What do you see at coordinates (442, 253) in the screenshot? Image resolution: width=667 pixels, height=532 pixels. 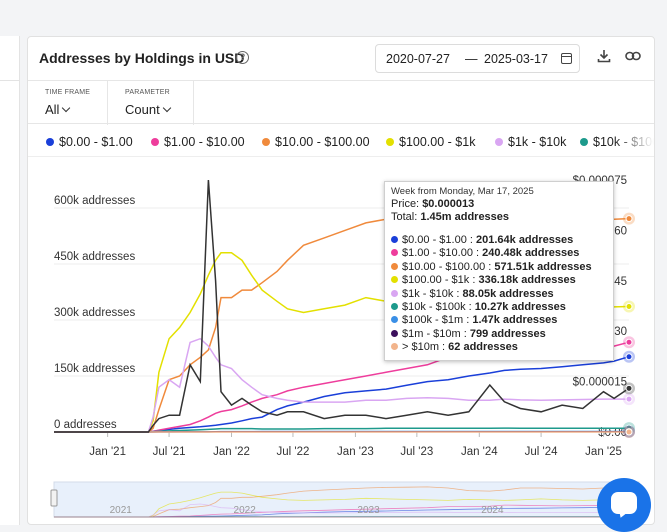 I see `tooltip-row-label: $1.00 - $10.00 :` at bounding box center [442, 253].